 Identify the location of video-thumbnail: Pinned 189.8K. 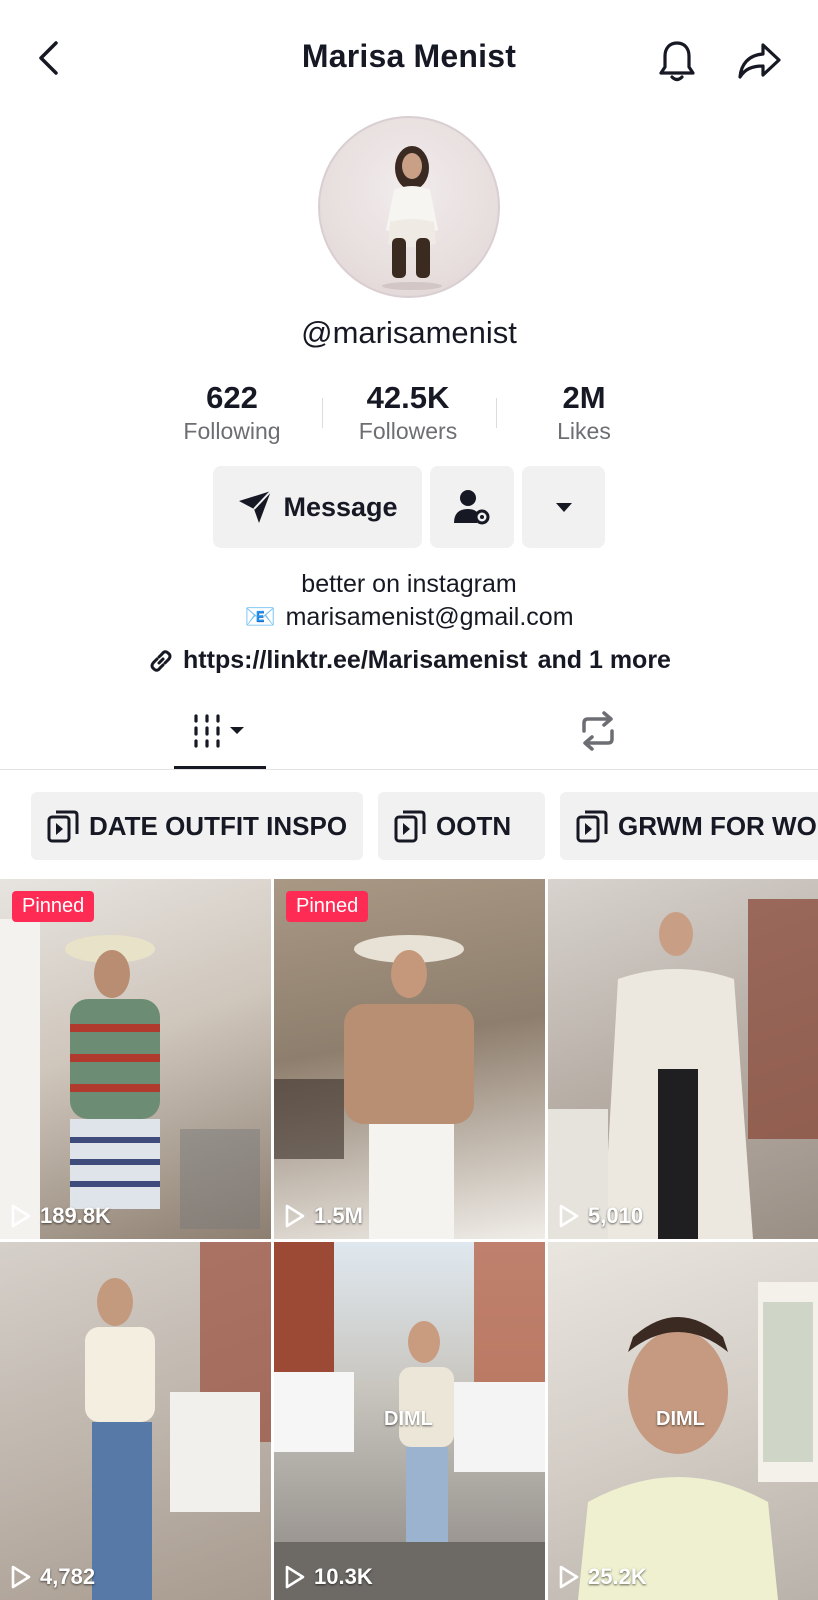
(135, 1059).